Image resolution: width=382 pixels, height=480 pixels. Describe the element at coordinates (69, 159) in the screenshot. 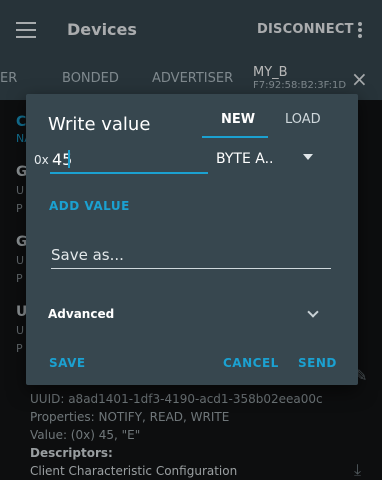

I see `text-cursor` at that location.